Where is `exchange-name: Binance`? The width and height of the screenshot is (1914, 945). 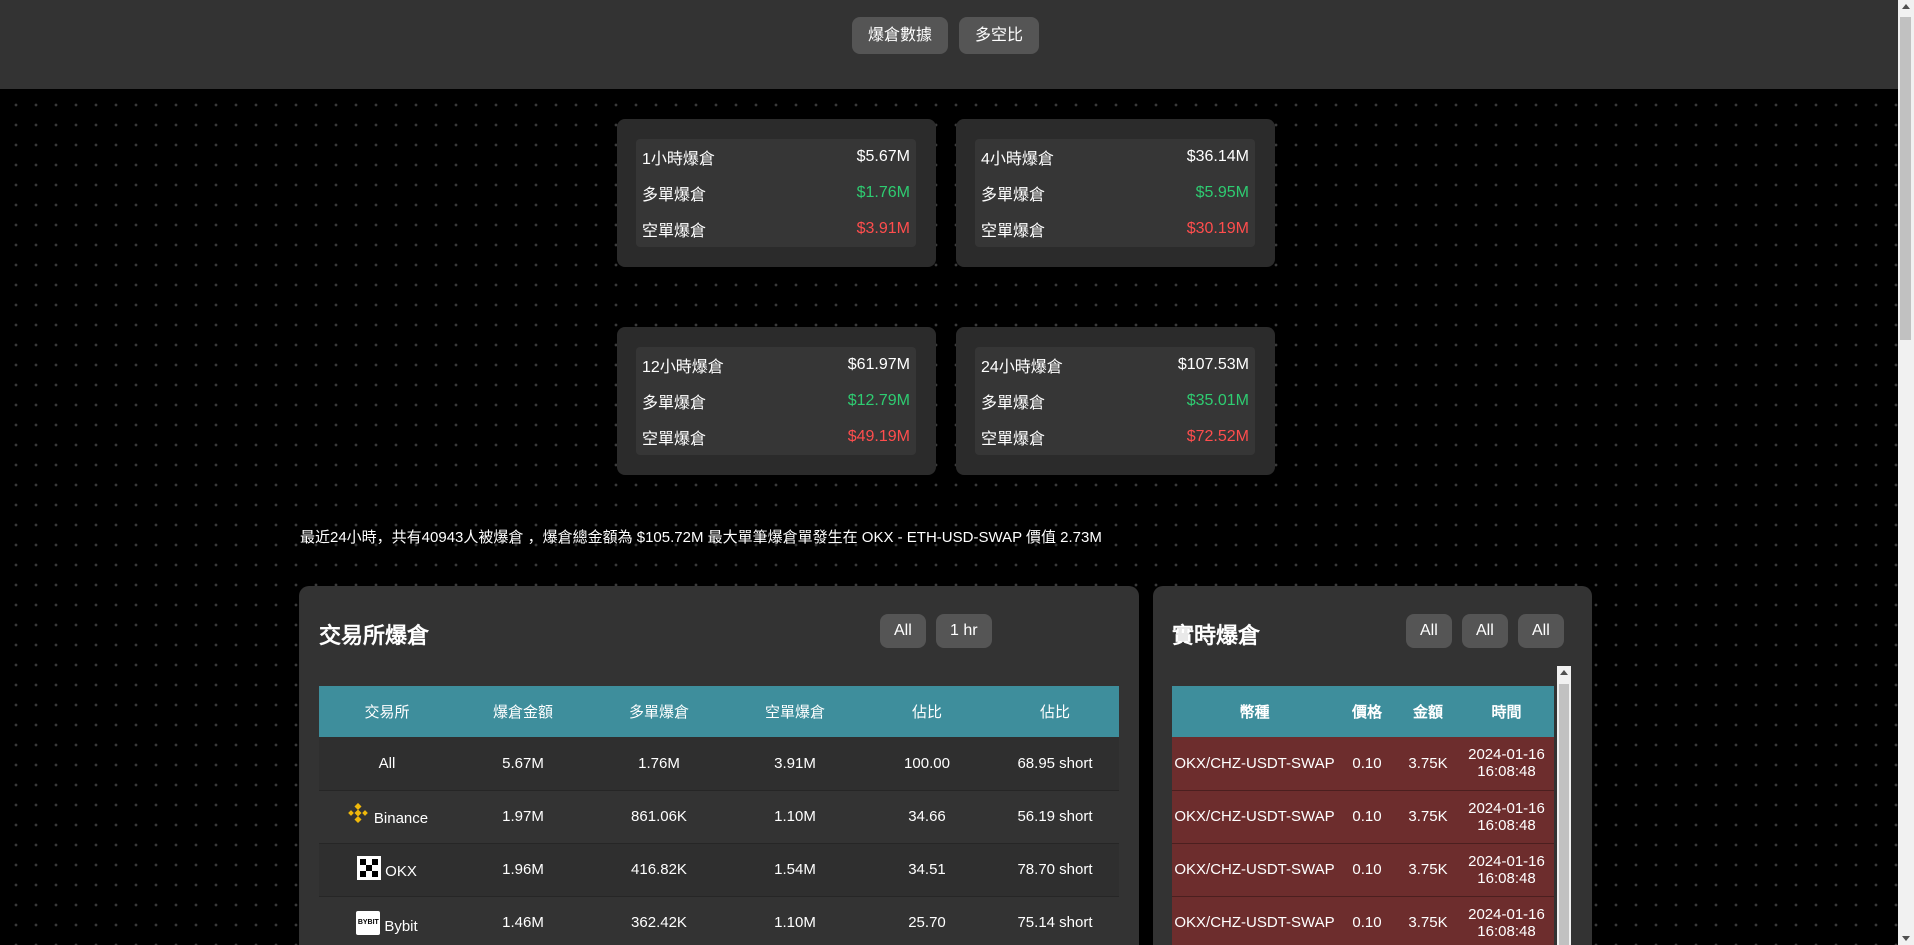
exchange-name: Binance is located at coordinates (401, 818).